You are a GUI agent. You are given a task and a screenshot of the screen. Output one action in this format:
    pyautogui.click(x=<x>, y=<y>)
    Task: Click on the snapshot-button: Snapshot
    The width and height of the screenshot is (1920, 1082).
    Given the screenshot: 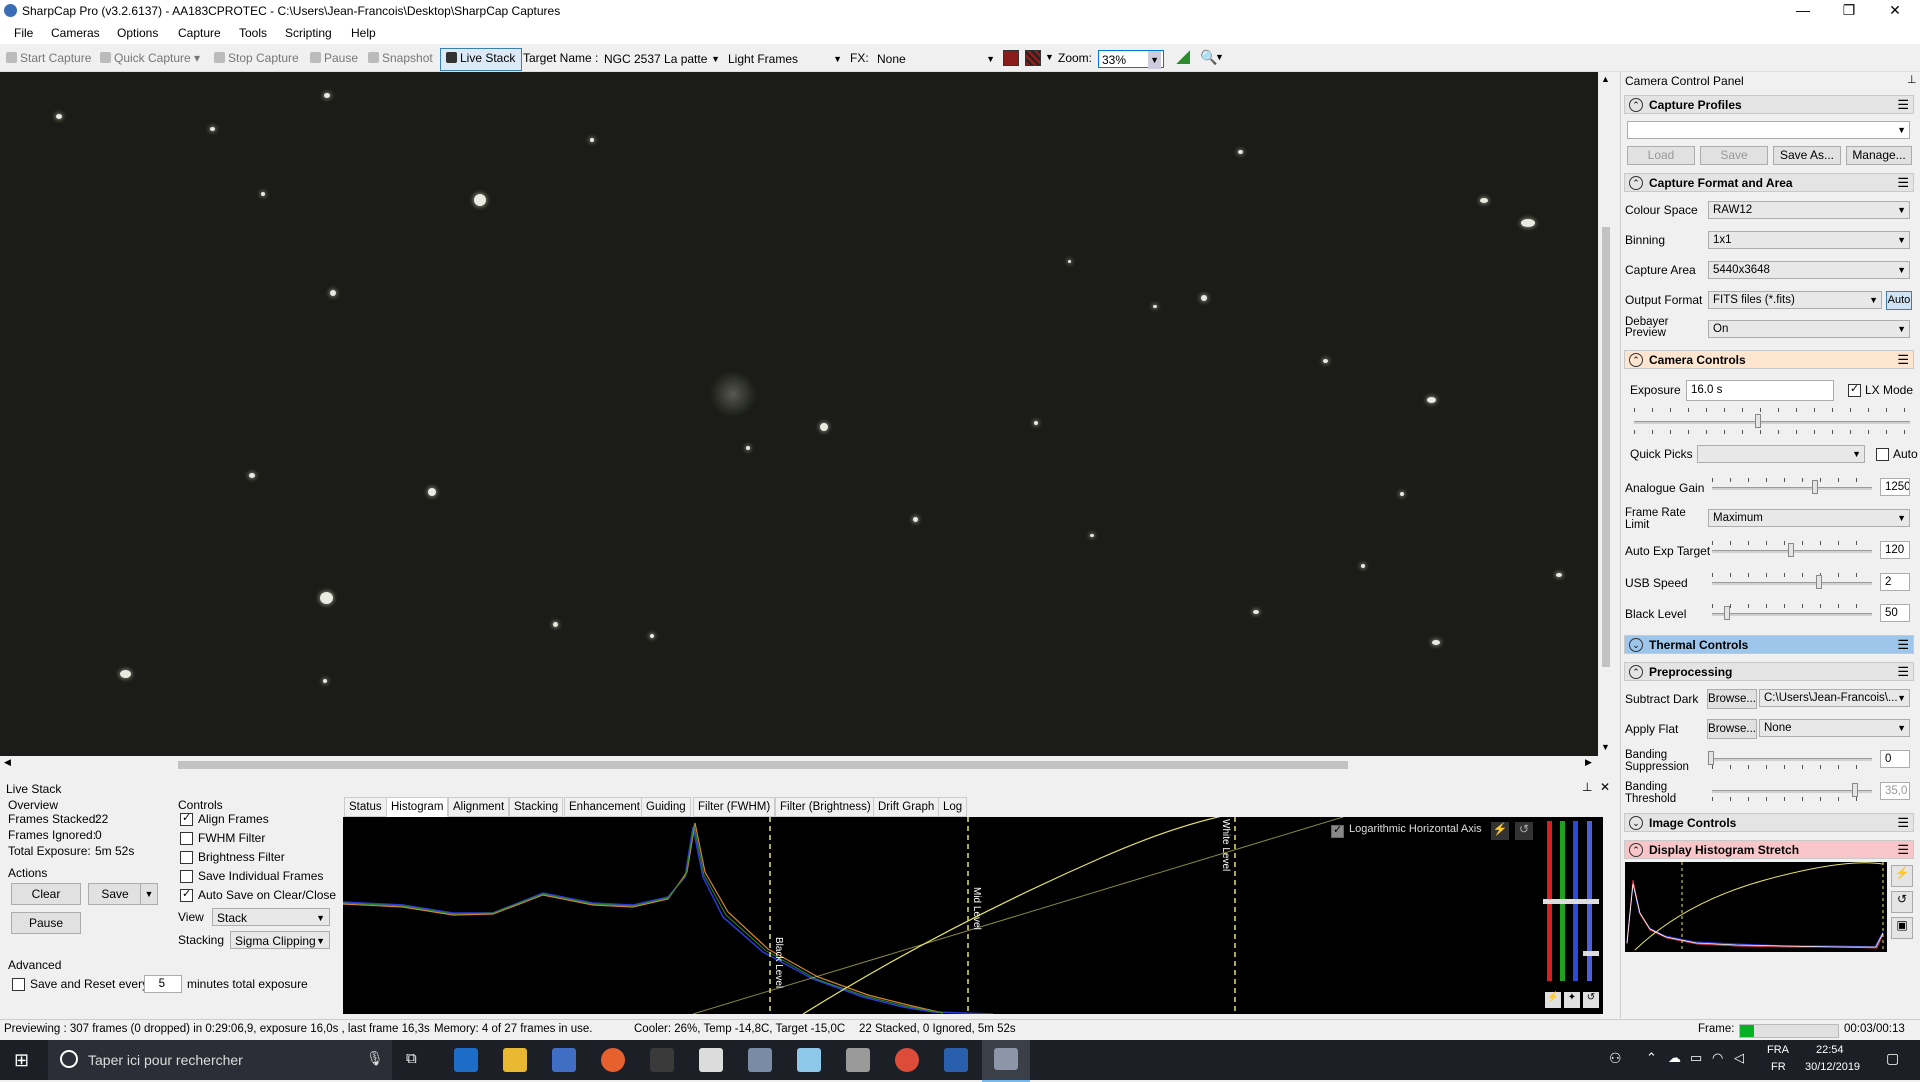 What is the action you would take?
    pyautogui.click(x=400, y=58)
    